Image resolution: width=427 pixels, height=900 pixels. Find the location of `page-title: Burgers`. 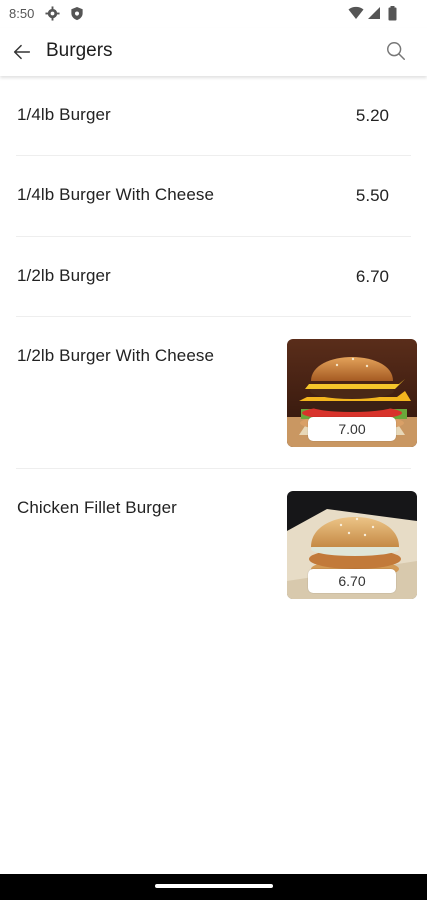

page-title: Burgers is located at coordinates (79, 50).